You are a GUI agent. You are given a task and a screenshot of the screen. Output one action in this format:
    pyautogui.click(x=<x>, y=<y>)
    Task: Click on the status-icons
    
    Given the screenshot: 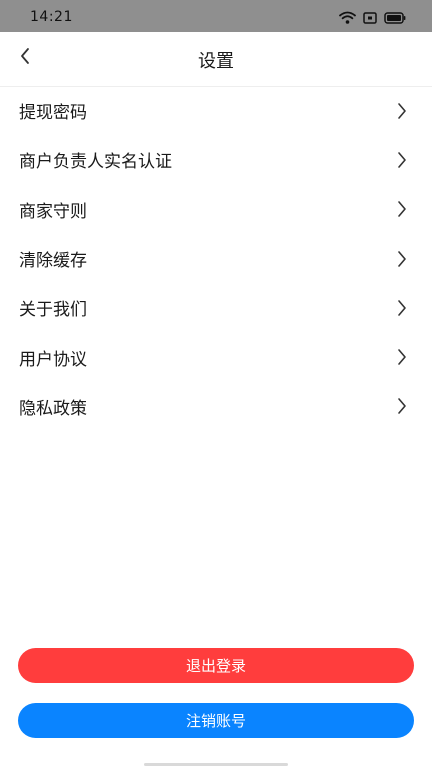 What is the action you would take?
    pyautogui.click(x=372, y=18)
    